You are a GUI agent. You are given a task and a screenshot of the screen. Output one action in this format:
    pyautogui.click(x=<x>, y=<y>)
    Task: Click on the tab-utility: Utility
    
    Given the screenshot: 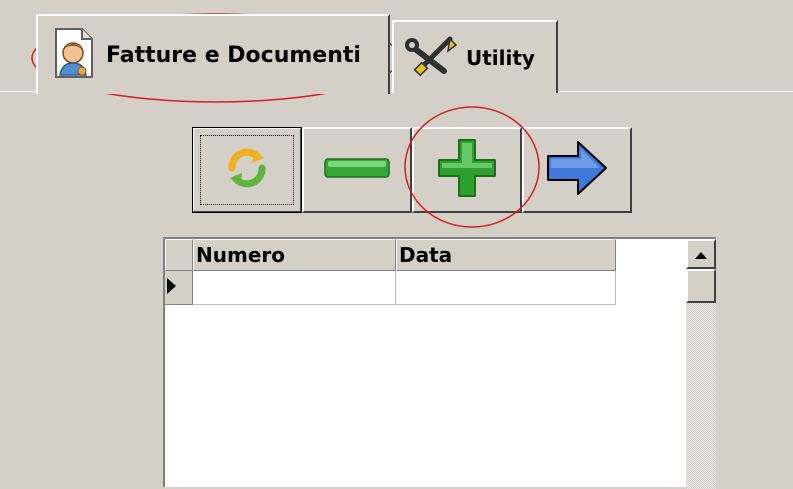 What is the action you would take?
    pyautogui.click(x=475, y=56)
    